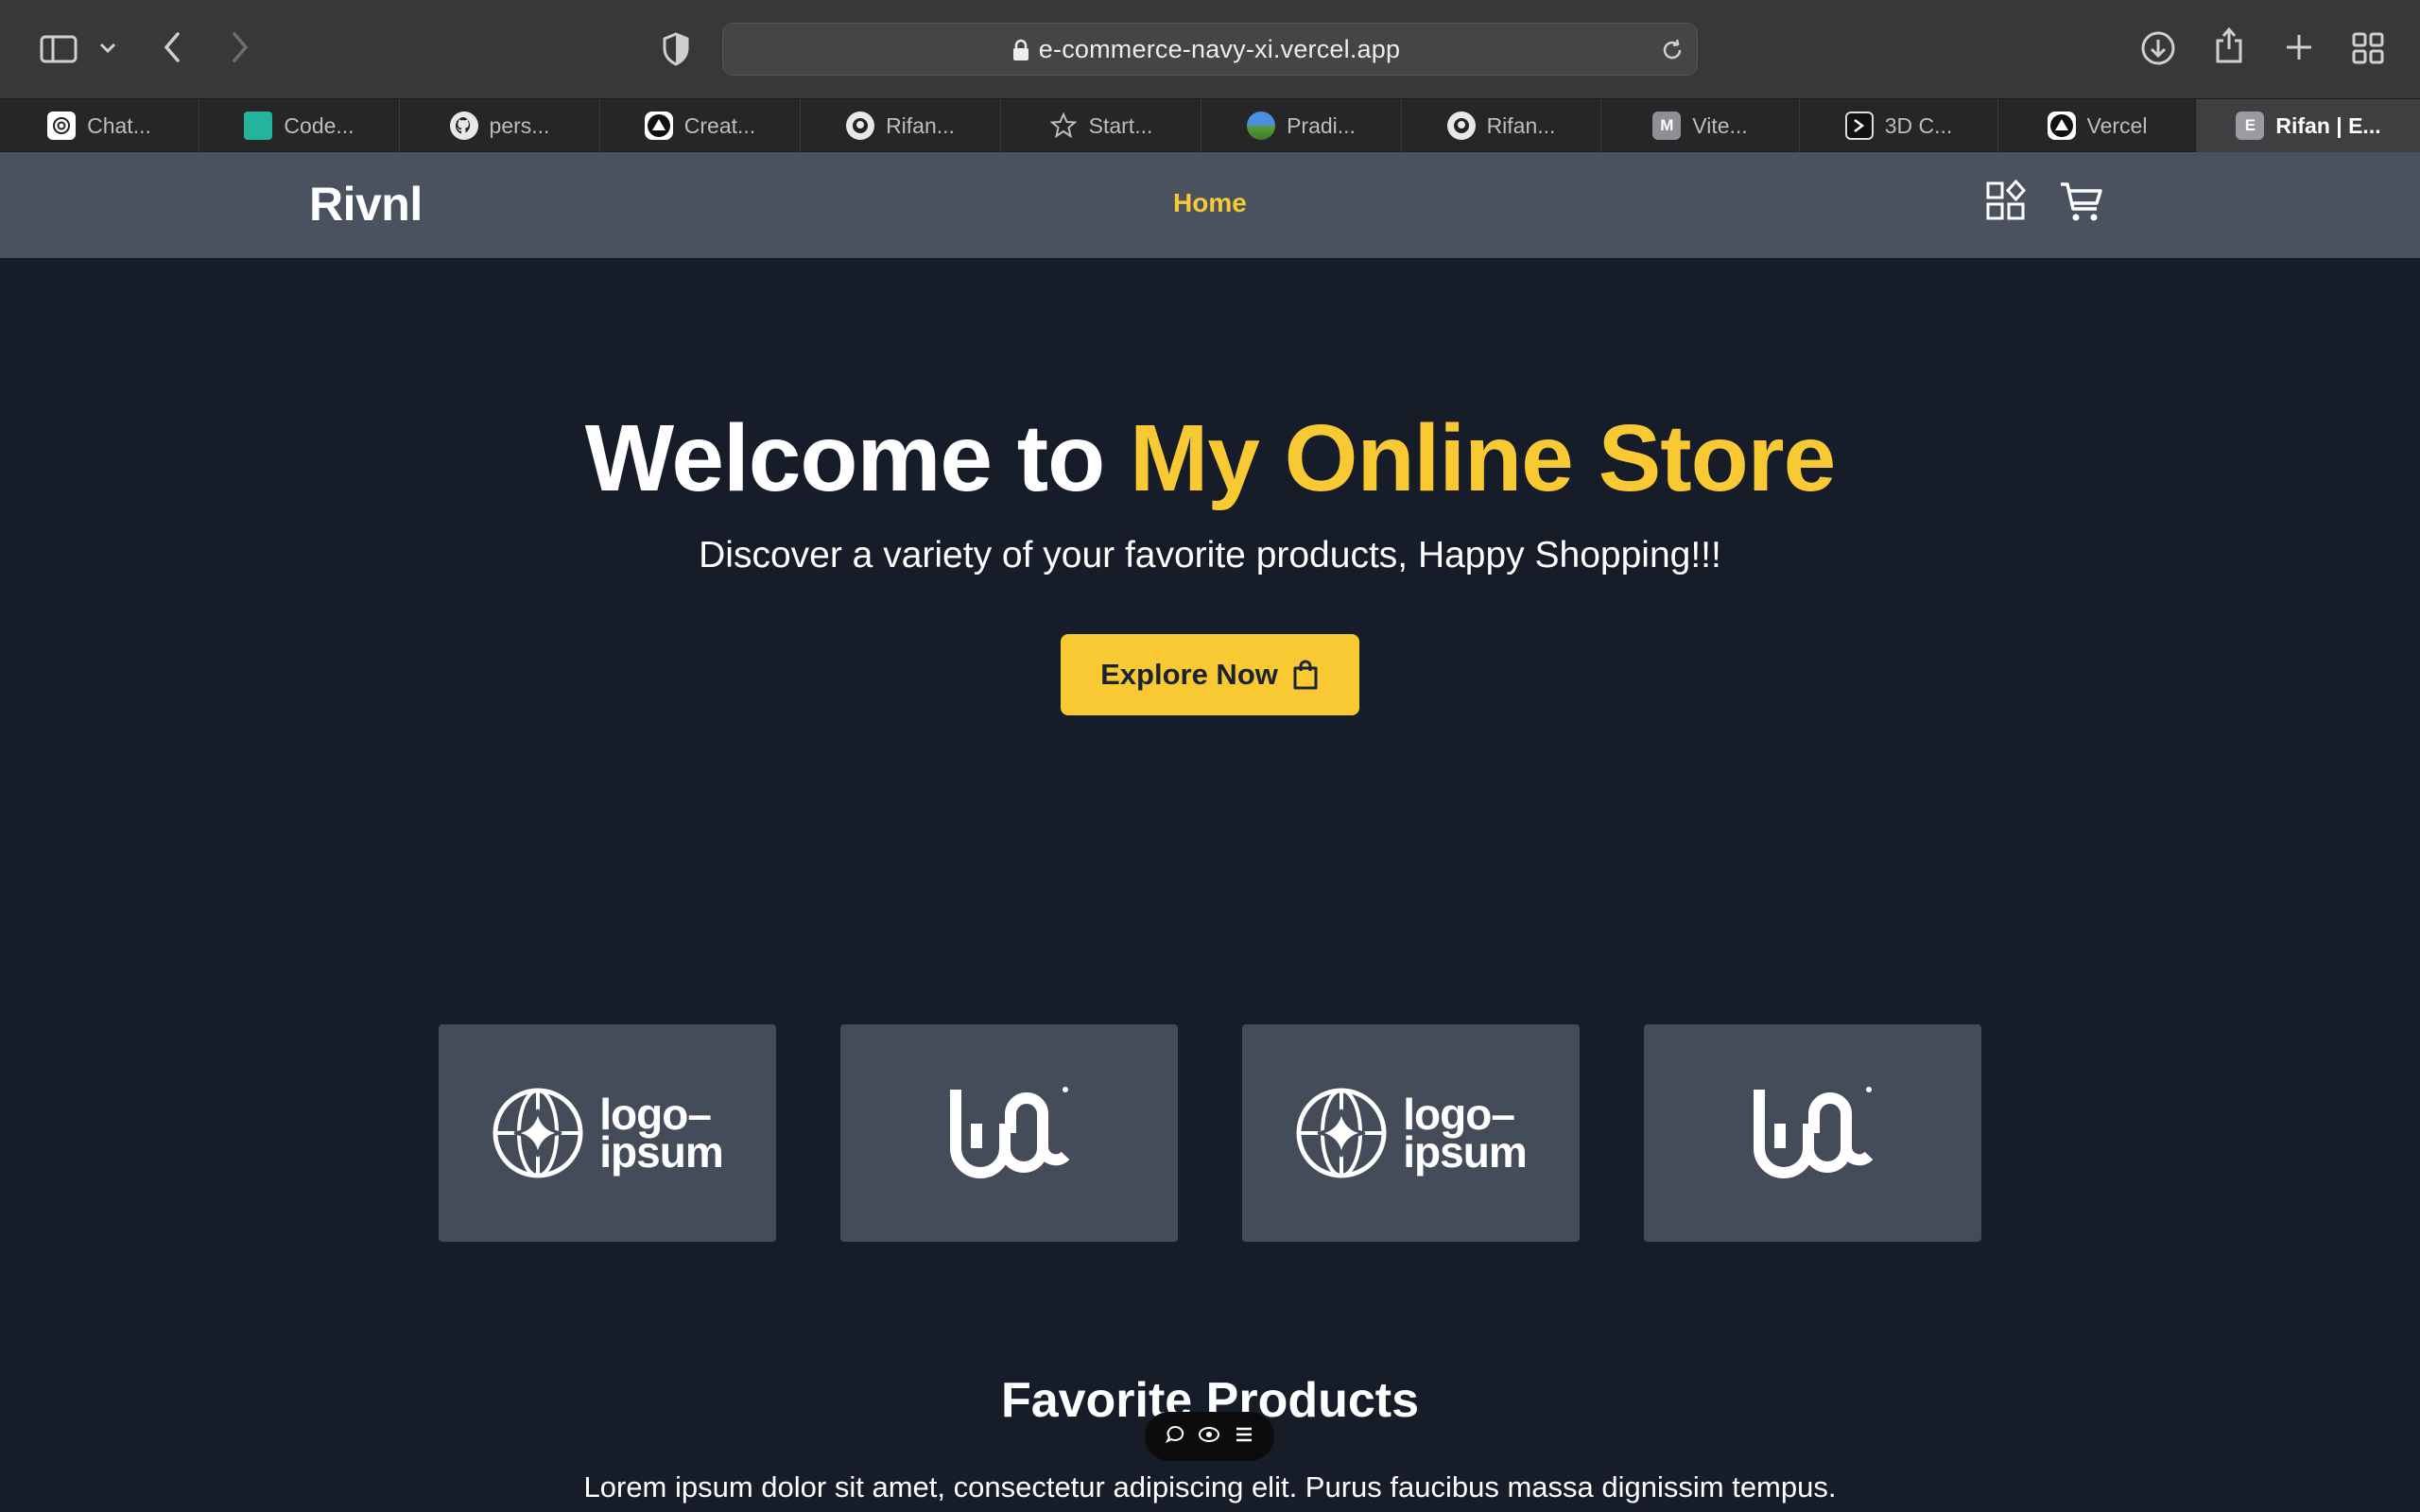 The width and height of the screenshot is (2420, 1512). Describe the element at coordinates (2117, 125) in the screenshot. I see `tab-label: Vercel` at that location.